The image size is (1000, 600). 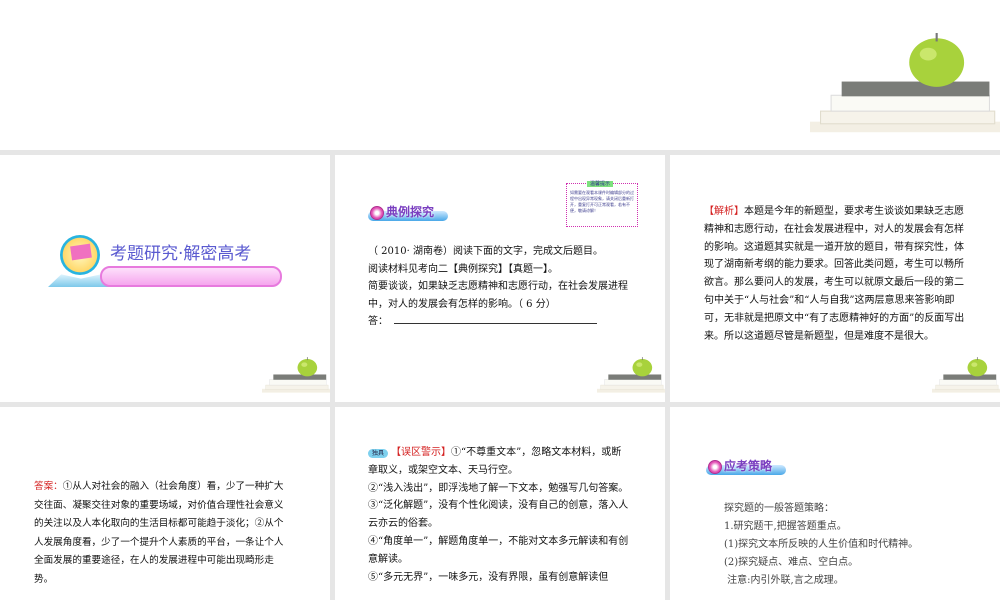 What do you see at coordinates (48, 486) in the screenshot?
I see `answer-label: 答案：` at bounding box center [48, 486].